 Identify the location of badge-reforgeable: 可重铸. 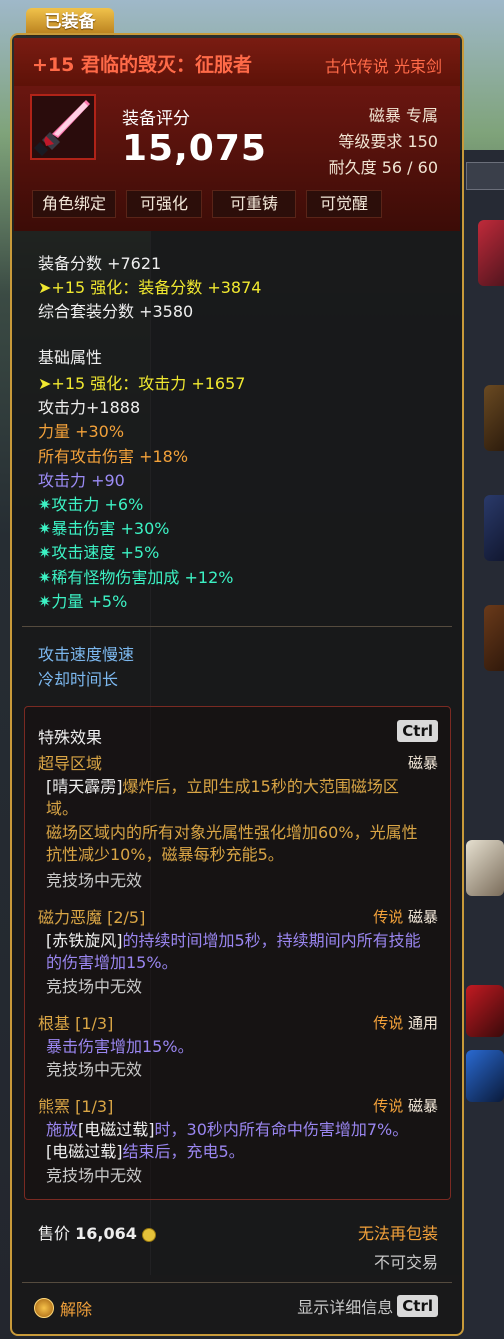
(254, 204).